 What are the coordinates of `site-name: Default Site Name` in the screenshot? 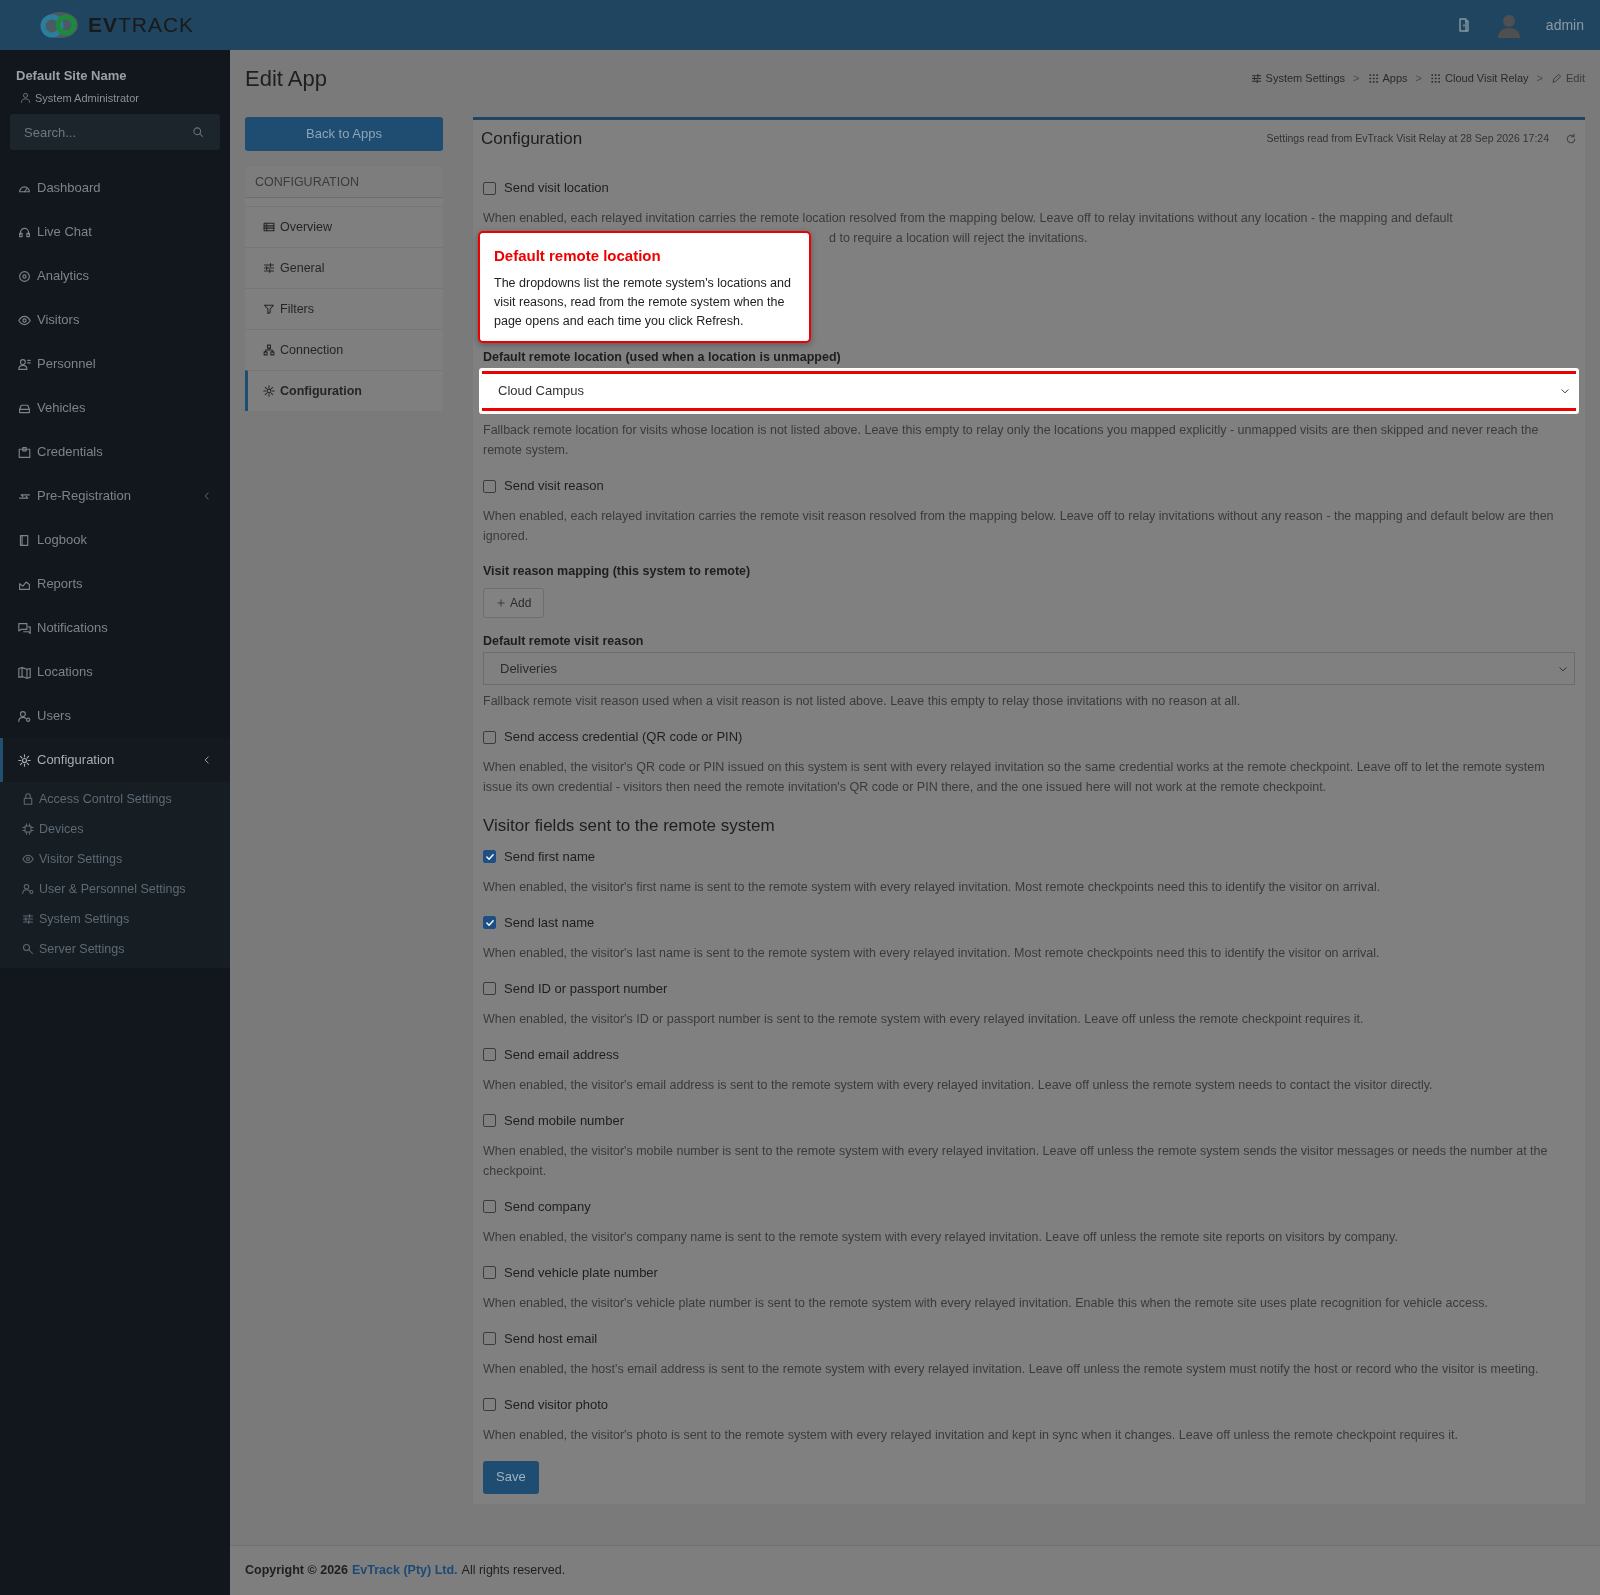 It's located at (72, 76).